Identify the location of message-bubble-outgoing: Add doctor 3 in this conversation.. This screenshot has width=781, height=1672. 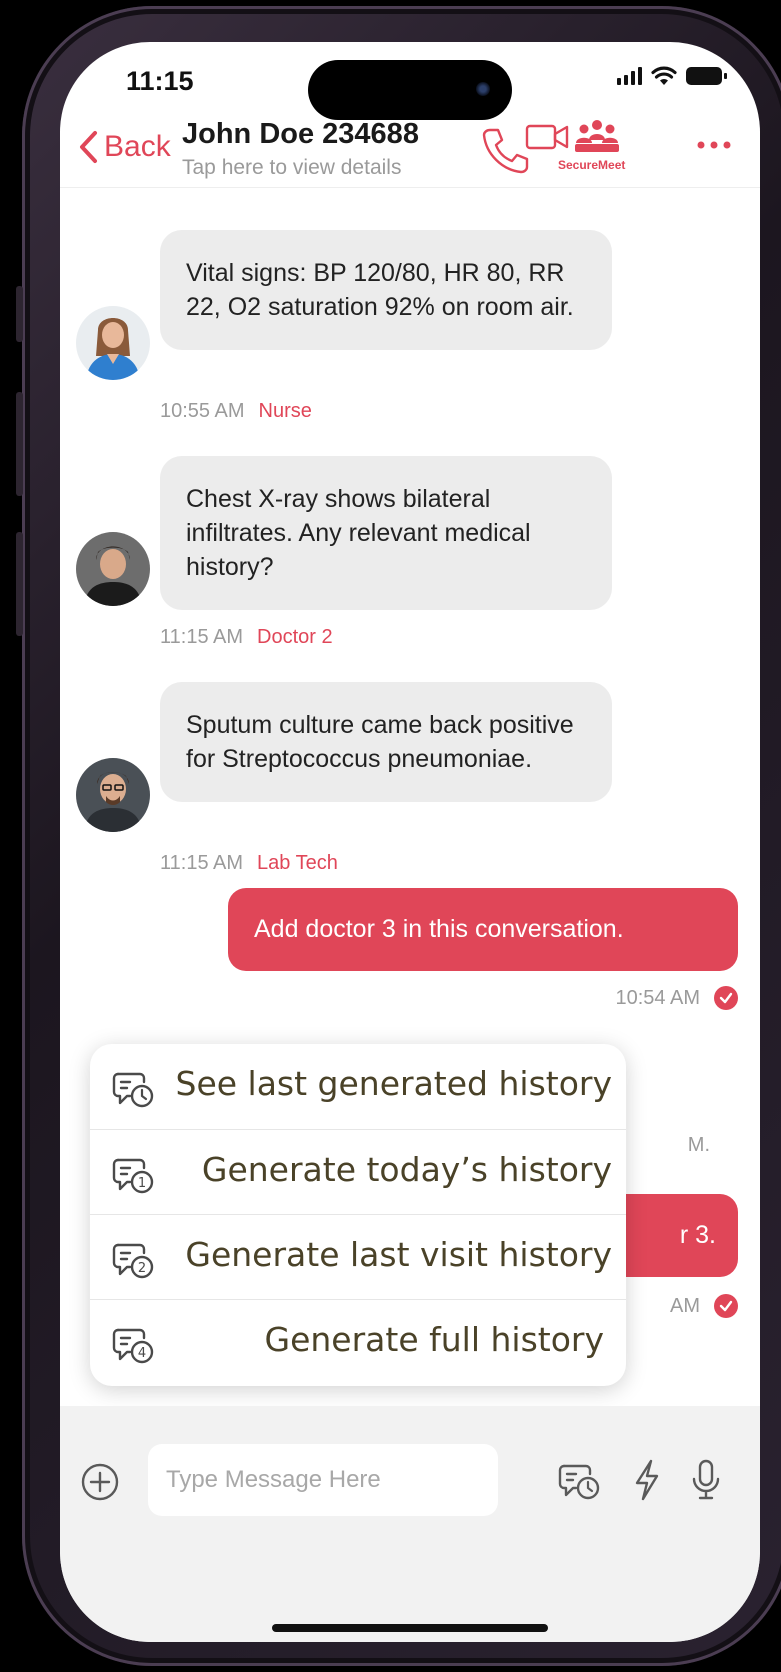
(483, 929).